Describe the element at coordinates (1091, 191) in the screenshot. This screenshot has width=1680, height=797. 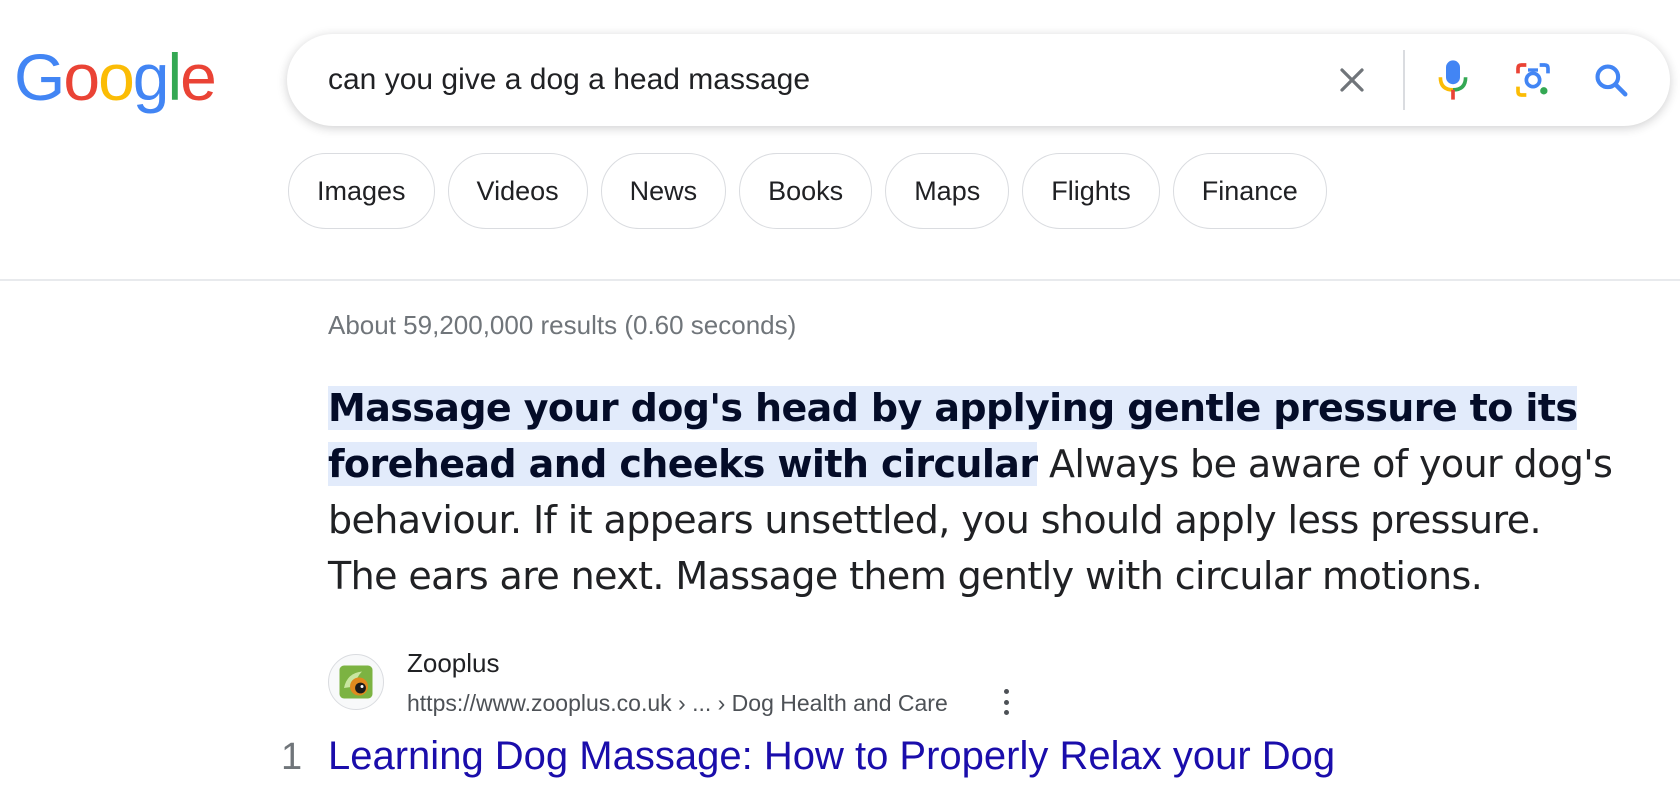
I see `chip-flights: Flights` at that location.